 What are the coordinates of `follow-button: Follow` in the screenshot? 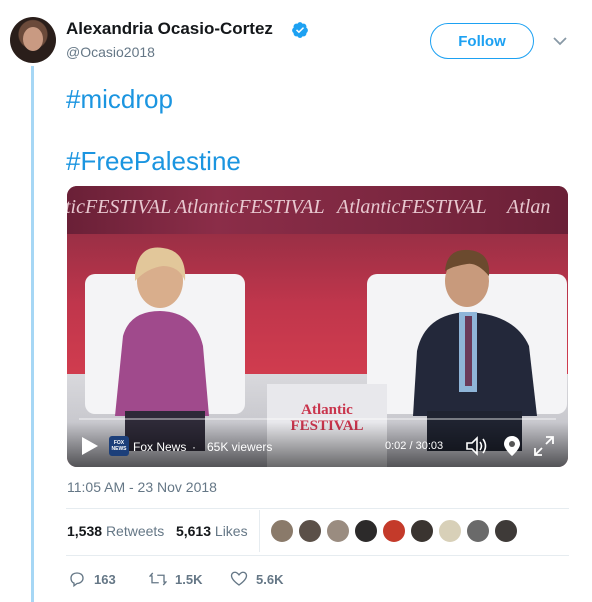 It's located at (482, 41).